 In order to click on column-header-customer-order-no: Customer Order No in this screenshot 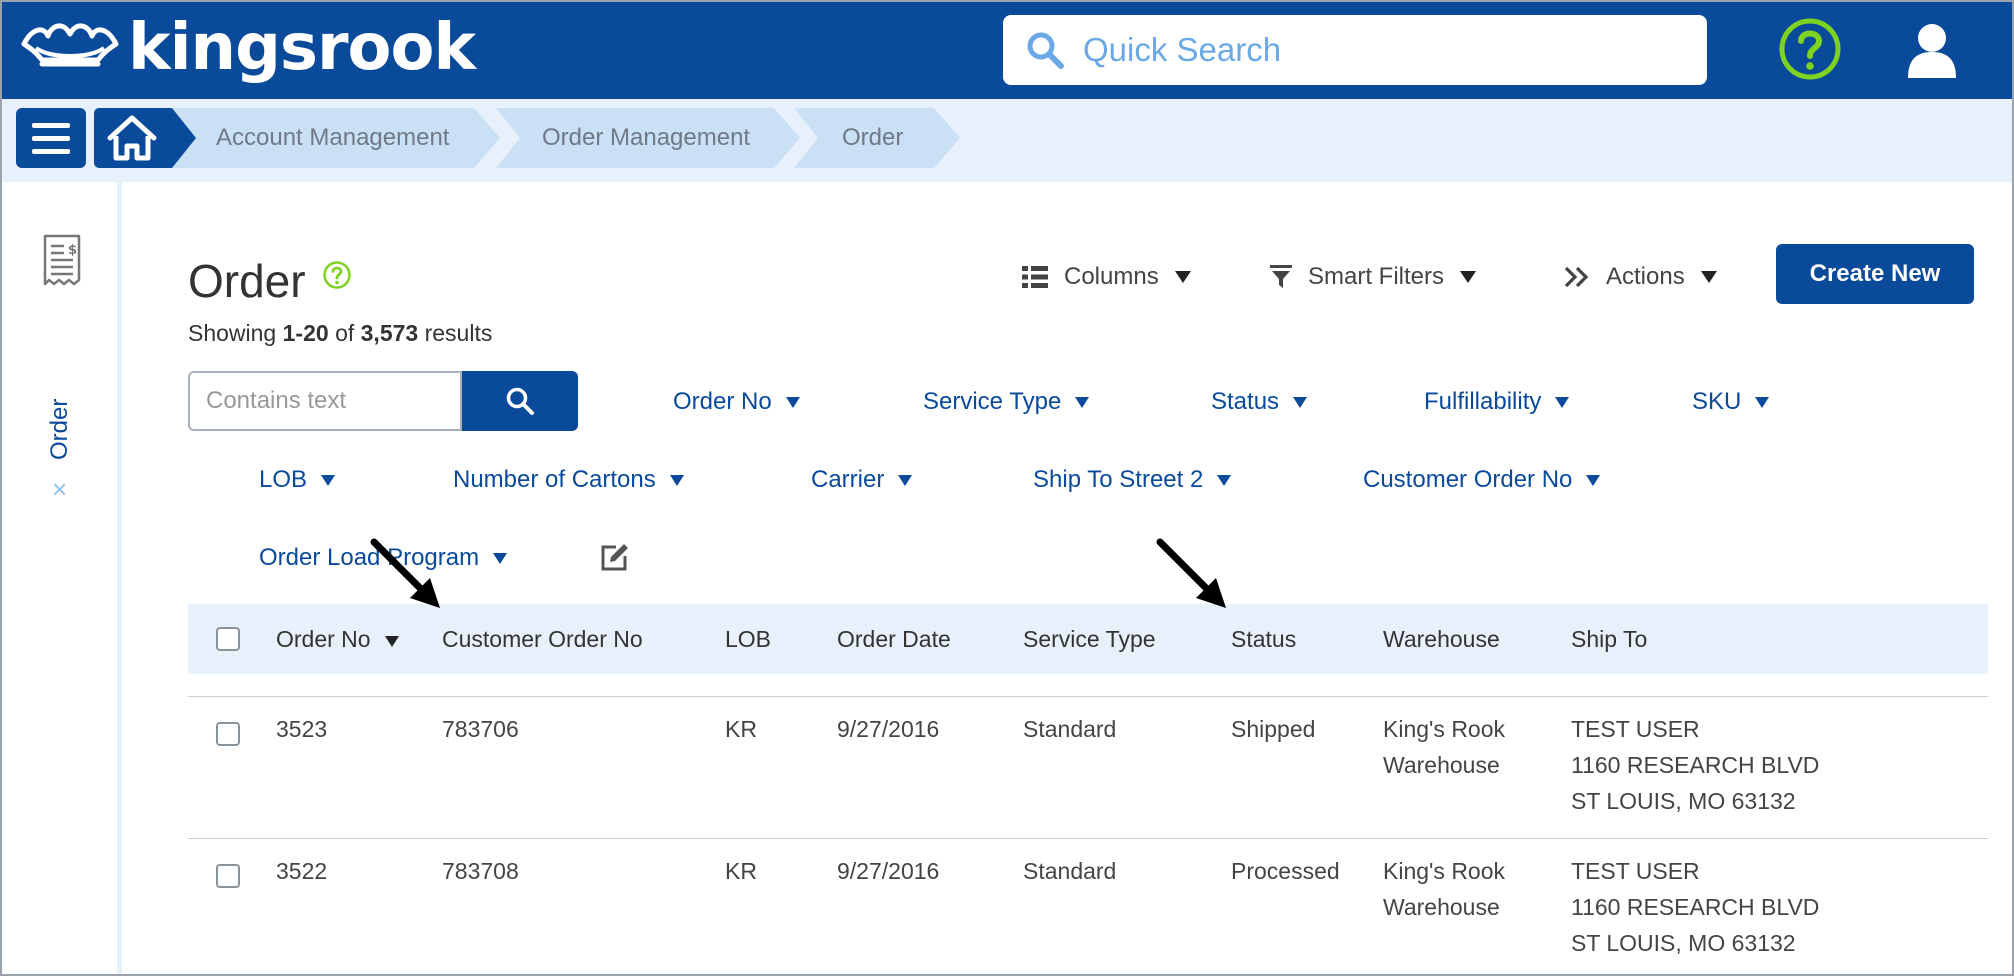, I will do `click(542, 639)`.